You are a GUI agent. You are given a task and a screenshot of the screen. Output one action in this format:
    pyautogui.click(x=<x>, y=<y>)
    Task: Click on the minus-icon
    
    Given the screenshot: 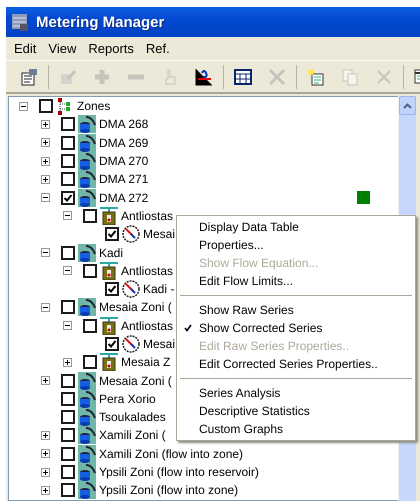 What is the action you would take?
    pyautogui.click(x=136, y=77)
    